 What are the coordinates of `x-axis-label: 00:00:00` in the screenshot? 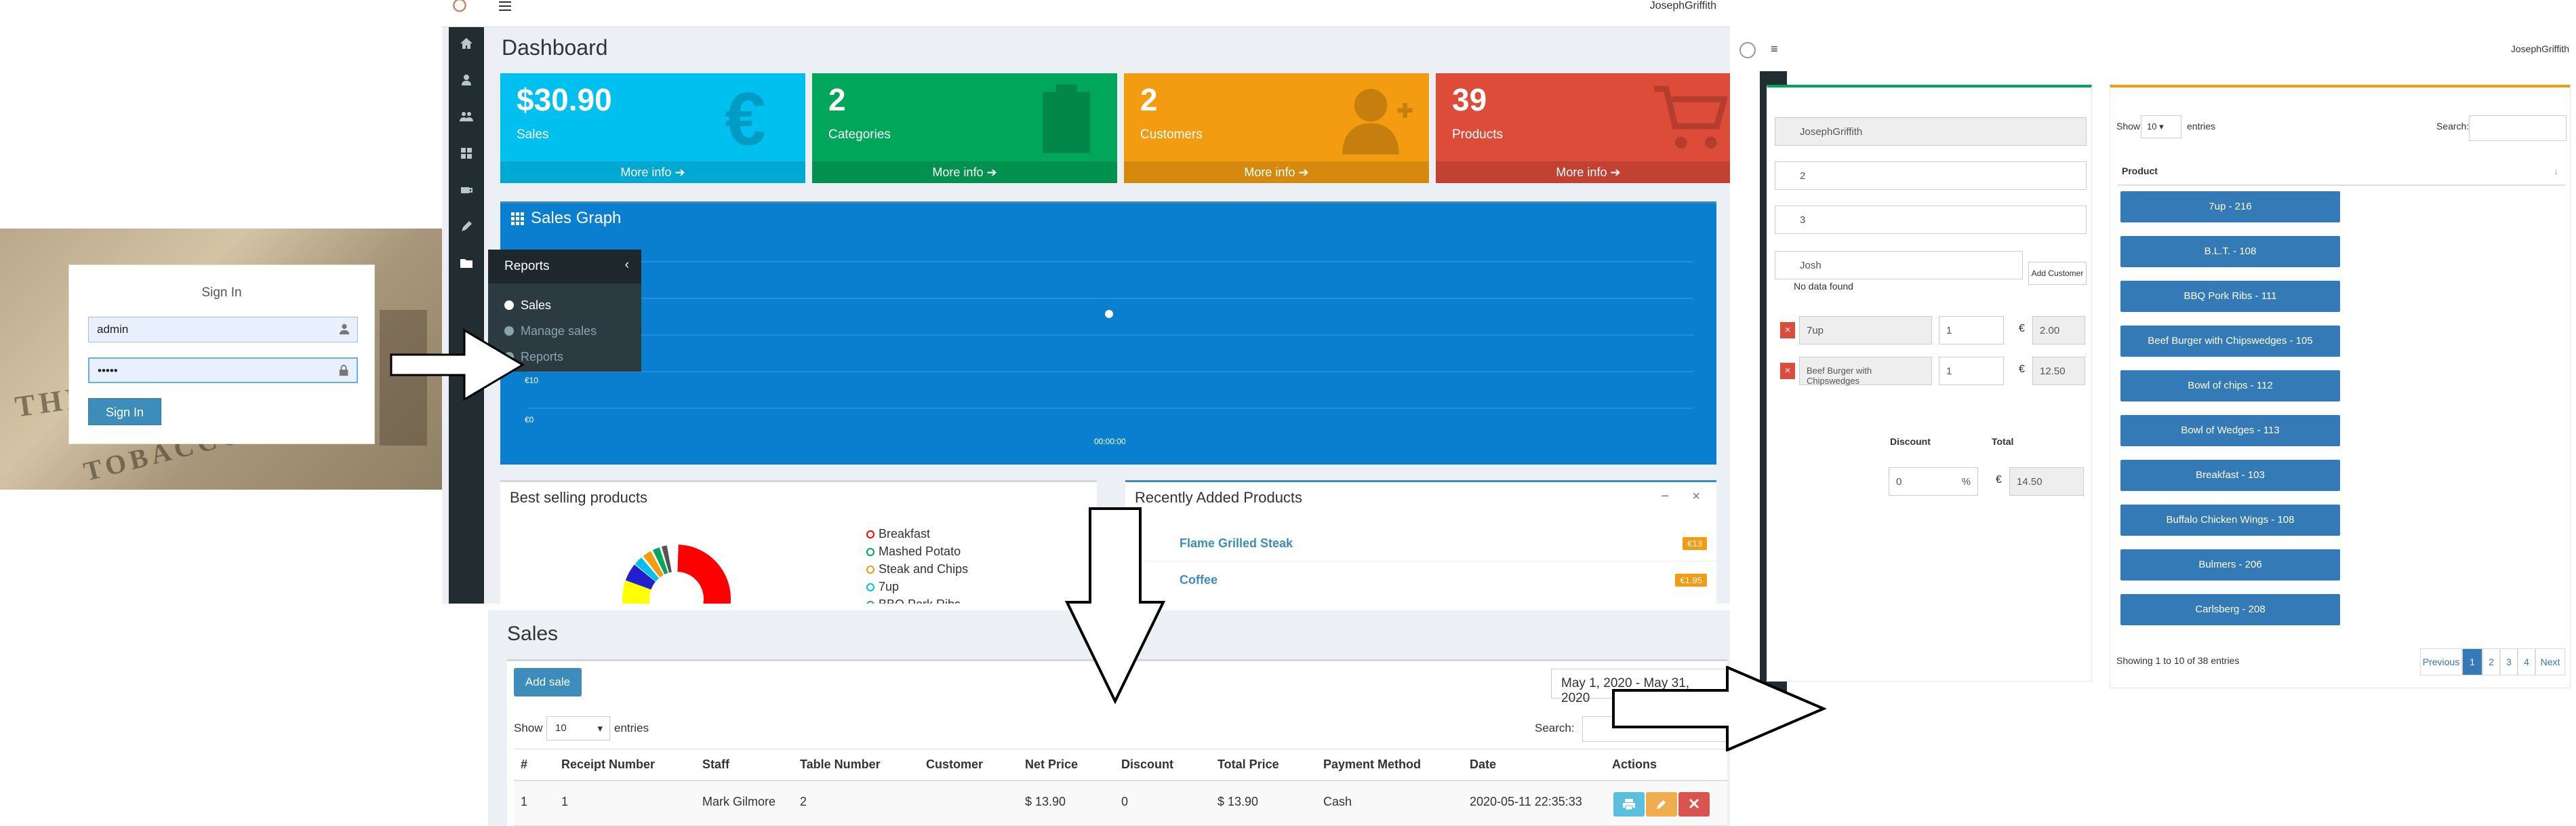 It's located at (1110, 441).